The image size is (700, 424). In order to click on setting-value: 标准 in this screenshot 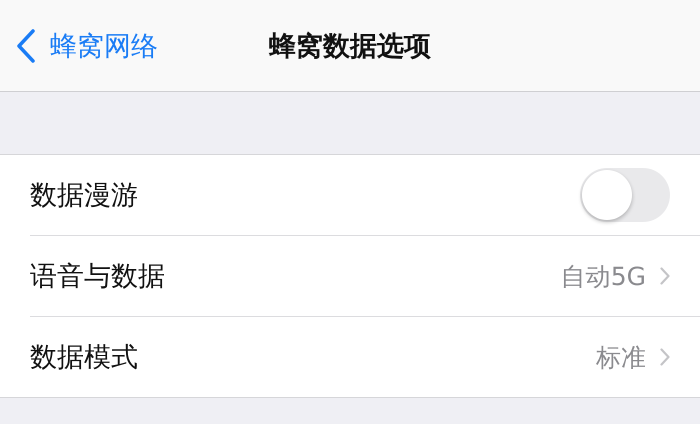, I will do `click(621, 358)`.